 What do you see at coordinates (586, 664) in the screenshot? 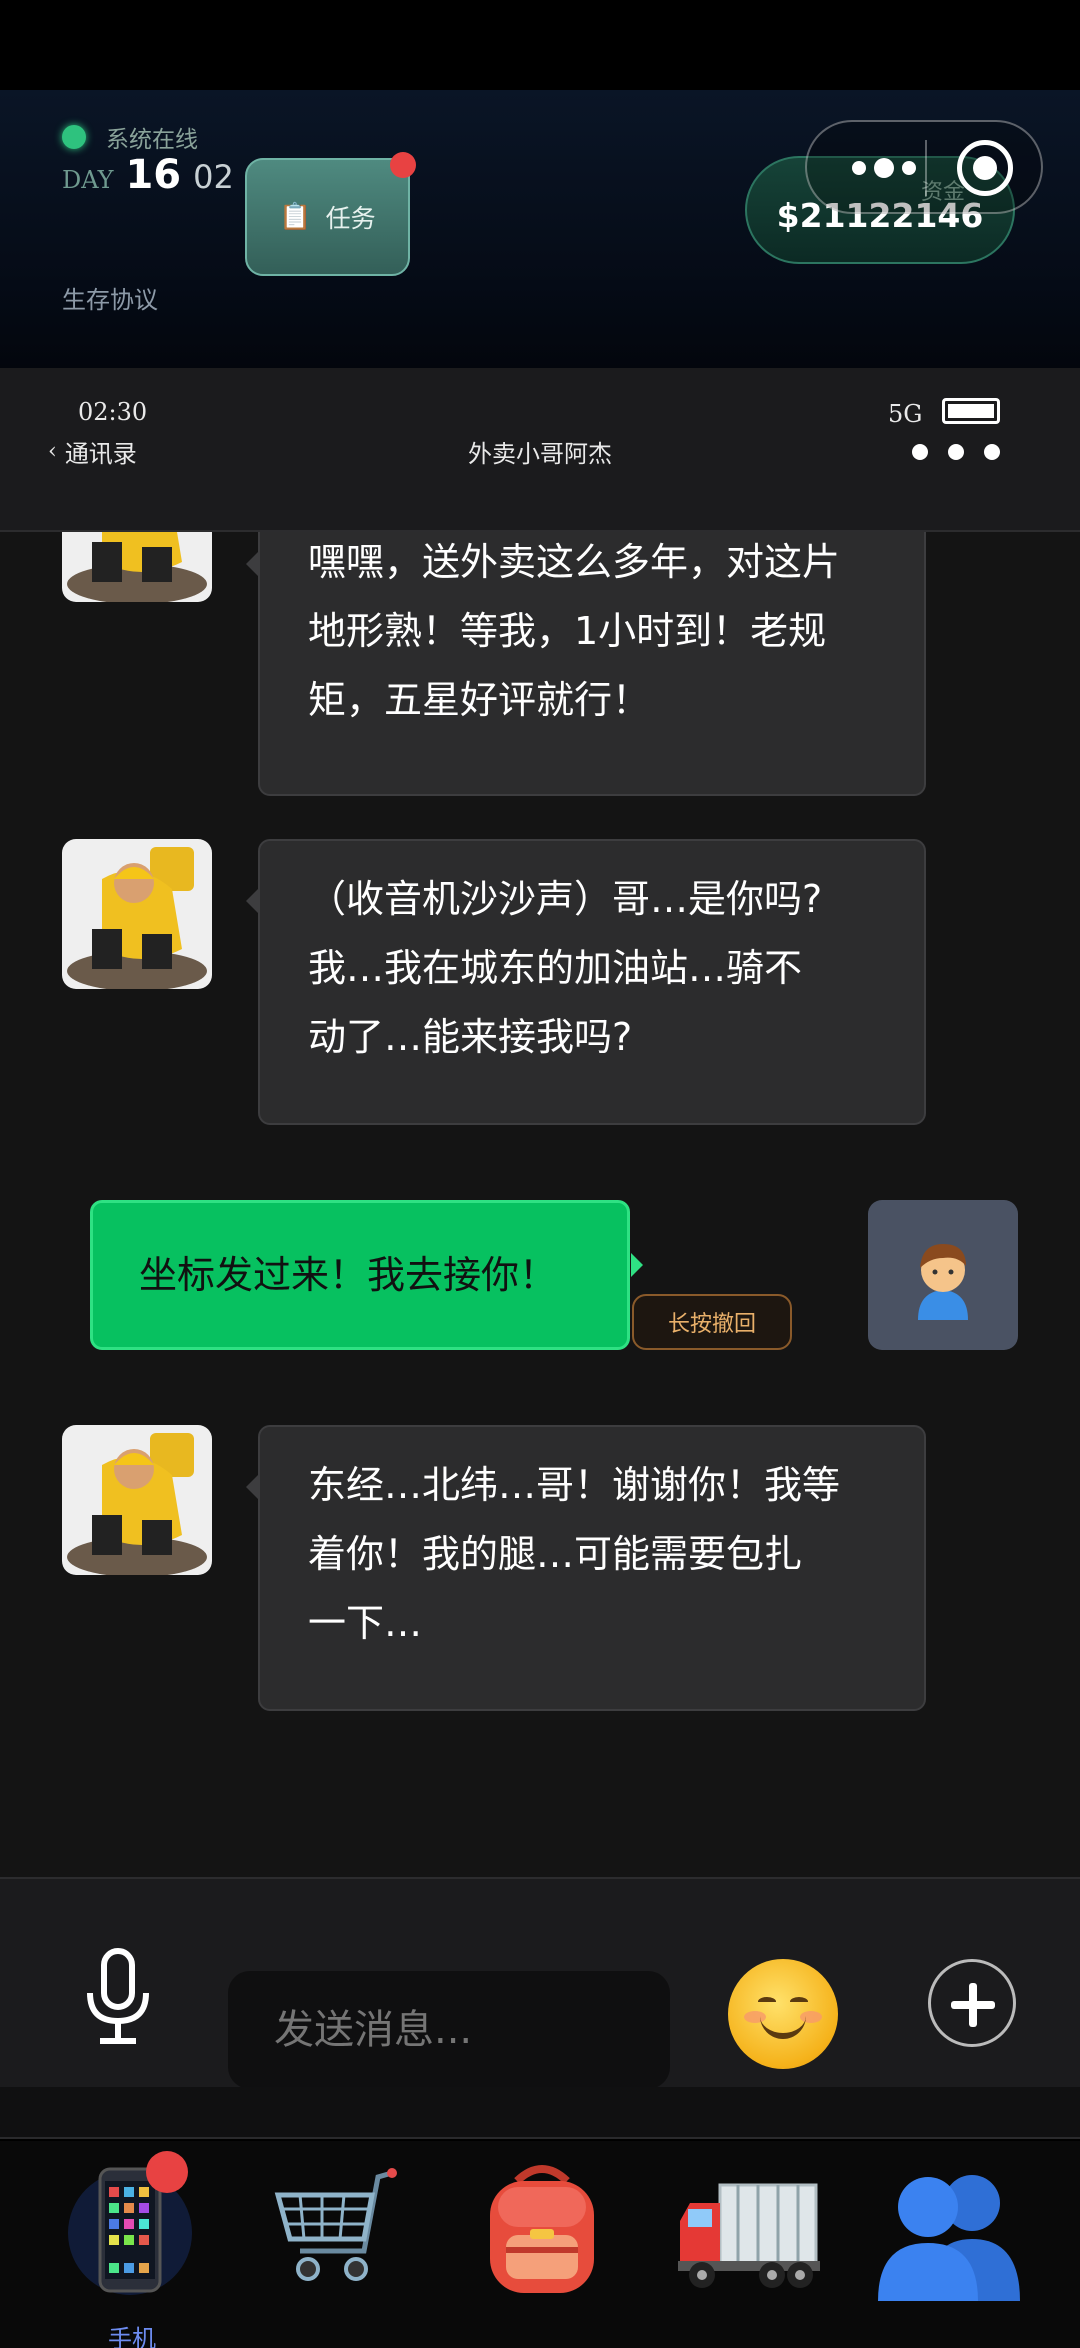
I see `message-bubble: 嘿嘿，送外卖这么多年，对这片 地形熟！等我，1小时到！老规 矩，五星好评就行！` at bounding box center [586, 664].